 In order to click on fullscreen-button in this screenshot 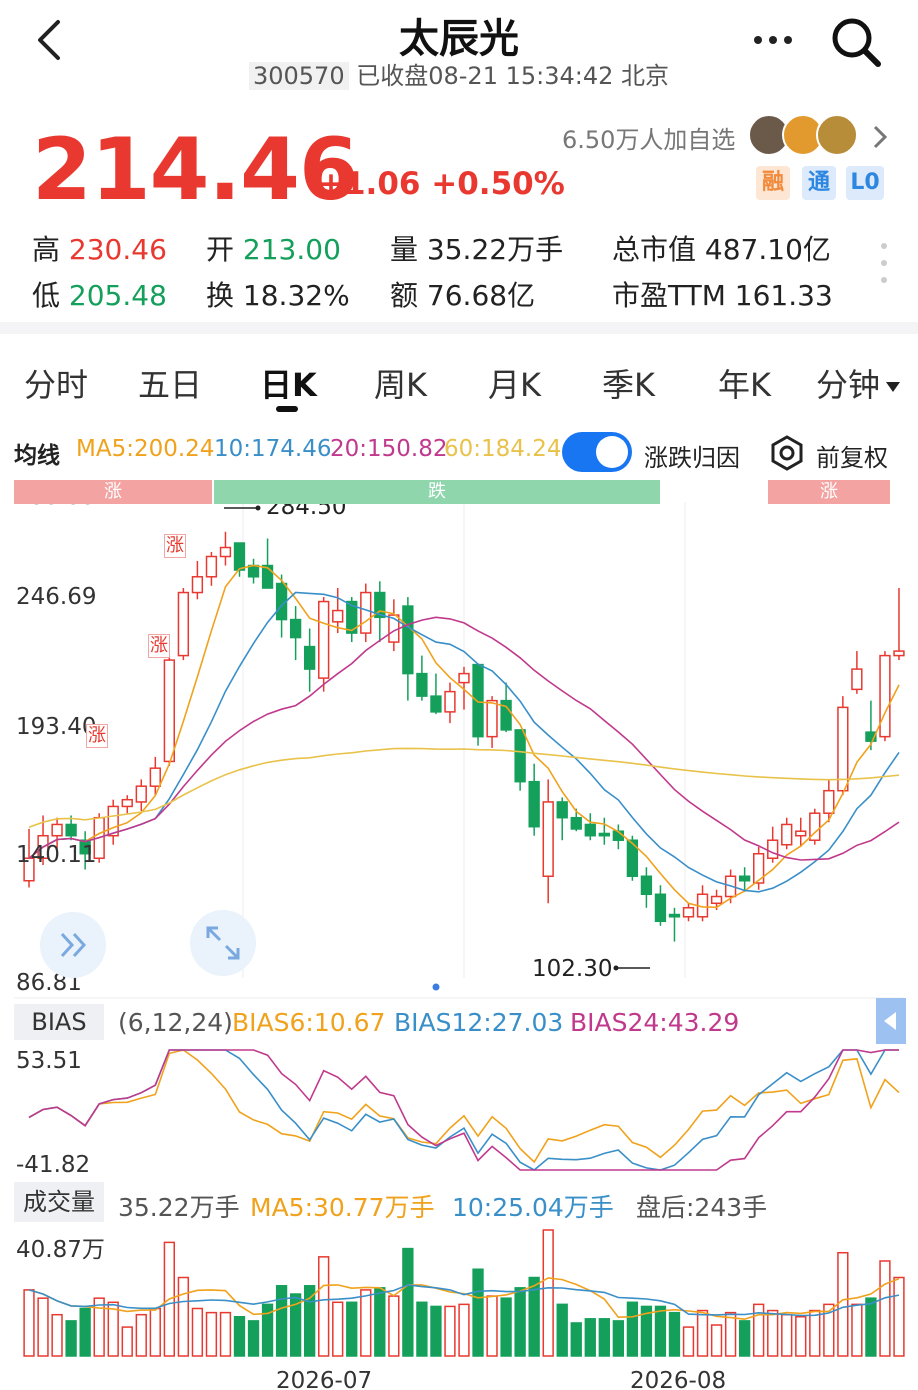, I will do `click(223, 943)`.